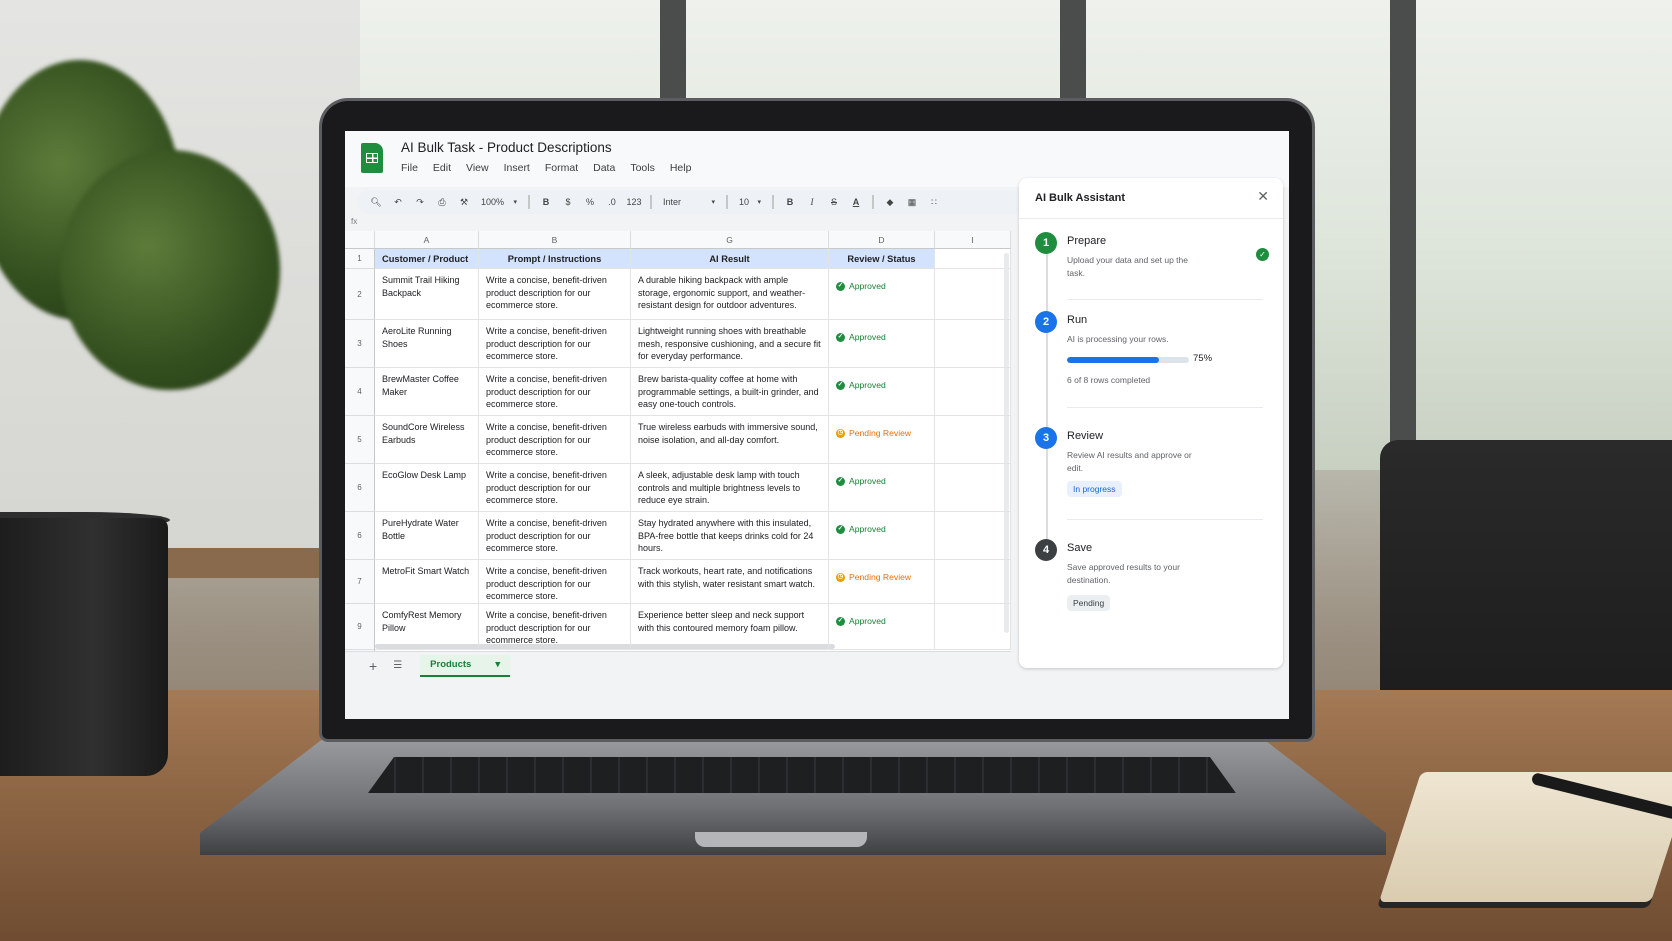  What do you see at coordinates (561, 168) in the screenshot?
I see `menu-format: Format` at bounding box center [561, 168].